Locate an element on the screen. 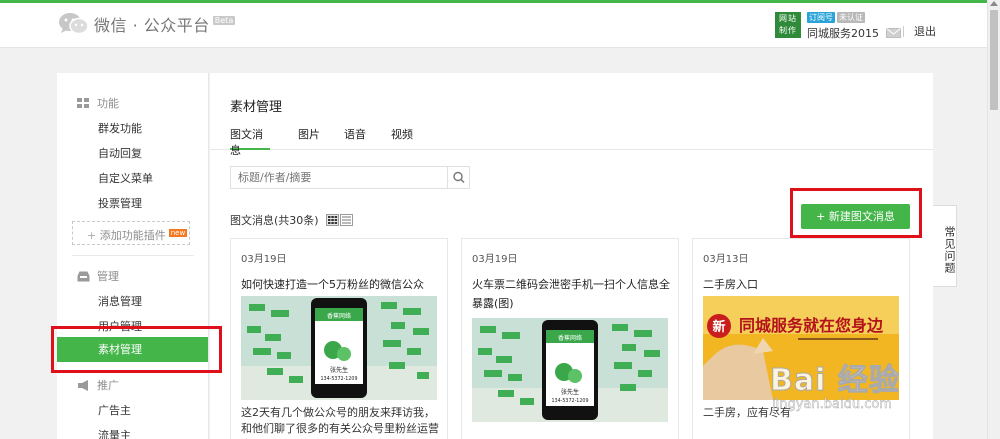 The image size is (1000, 439). megaphone-icon is located at coordinates (83, 385).